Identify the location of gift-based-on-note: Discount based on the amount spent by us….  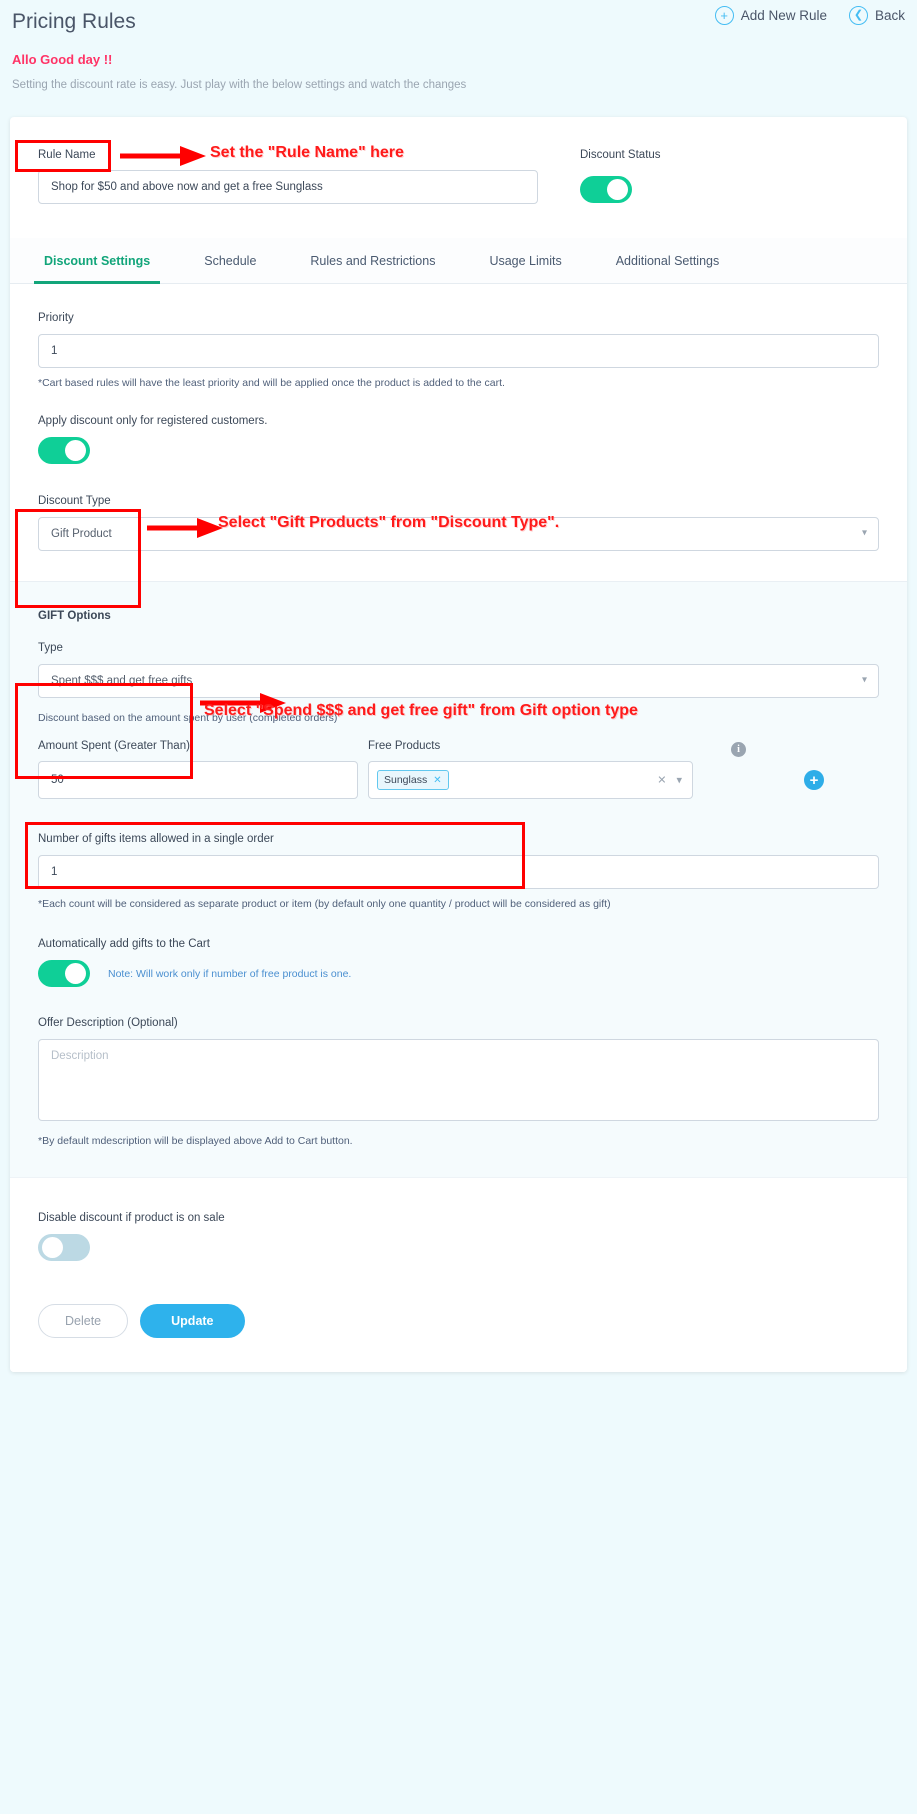
(188, 718).